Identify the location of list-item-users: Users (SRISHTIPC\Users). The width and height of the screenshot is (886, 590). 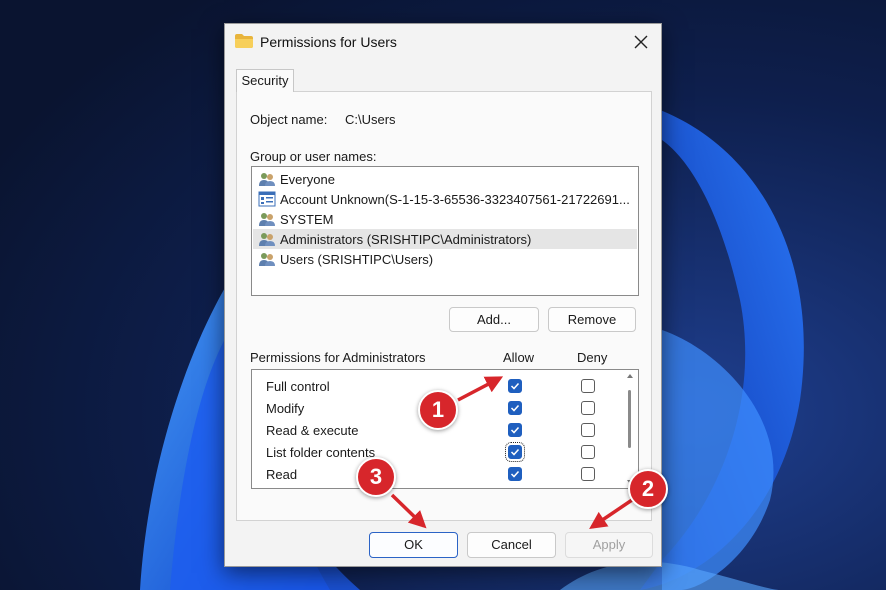
(445, 259).